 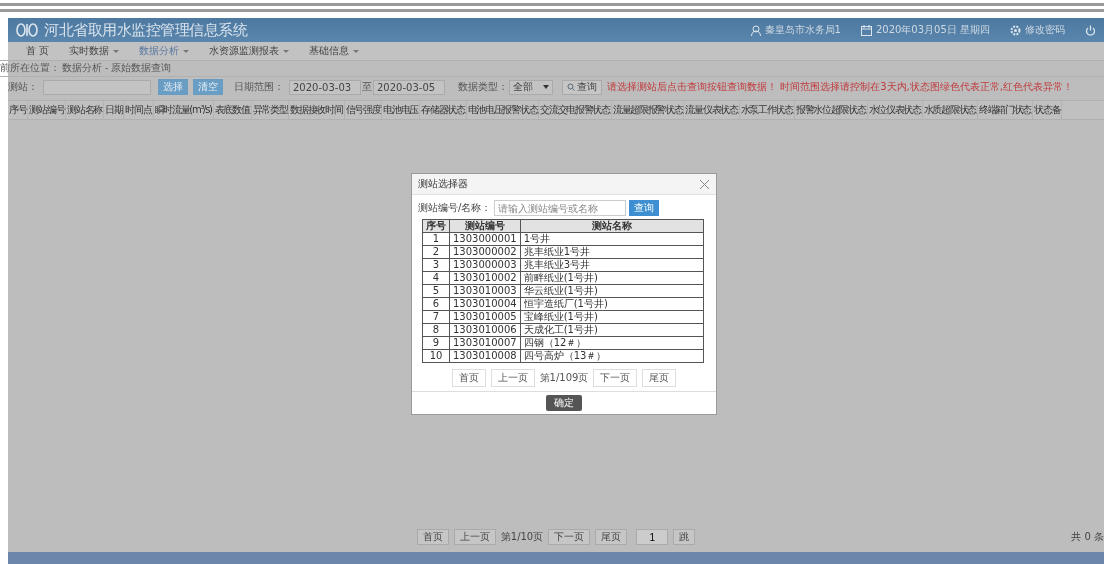 I want to click on table-cell: 10, so click(x=436, y=356).